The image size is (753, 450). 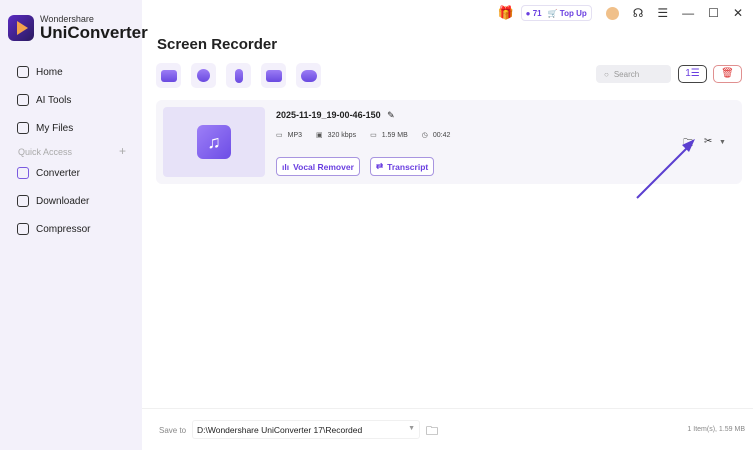 What do you see at coordinates (280, 430) in the screenshot?
I see `save-path: D:\Wondershare UniConverter 17\Recorded` at bounding box center [280, 430].